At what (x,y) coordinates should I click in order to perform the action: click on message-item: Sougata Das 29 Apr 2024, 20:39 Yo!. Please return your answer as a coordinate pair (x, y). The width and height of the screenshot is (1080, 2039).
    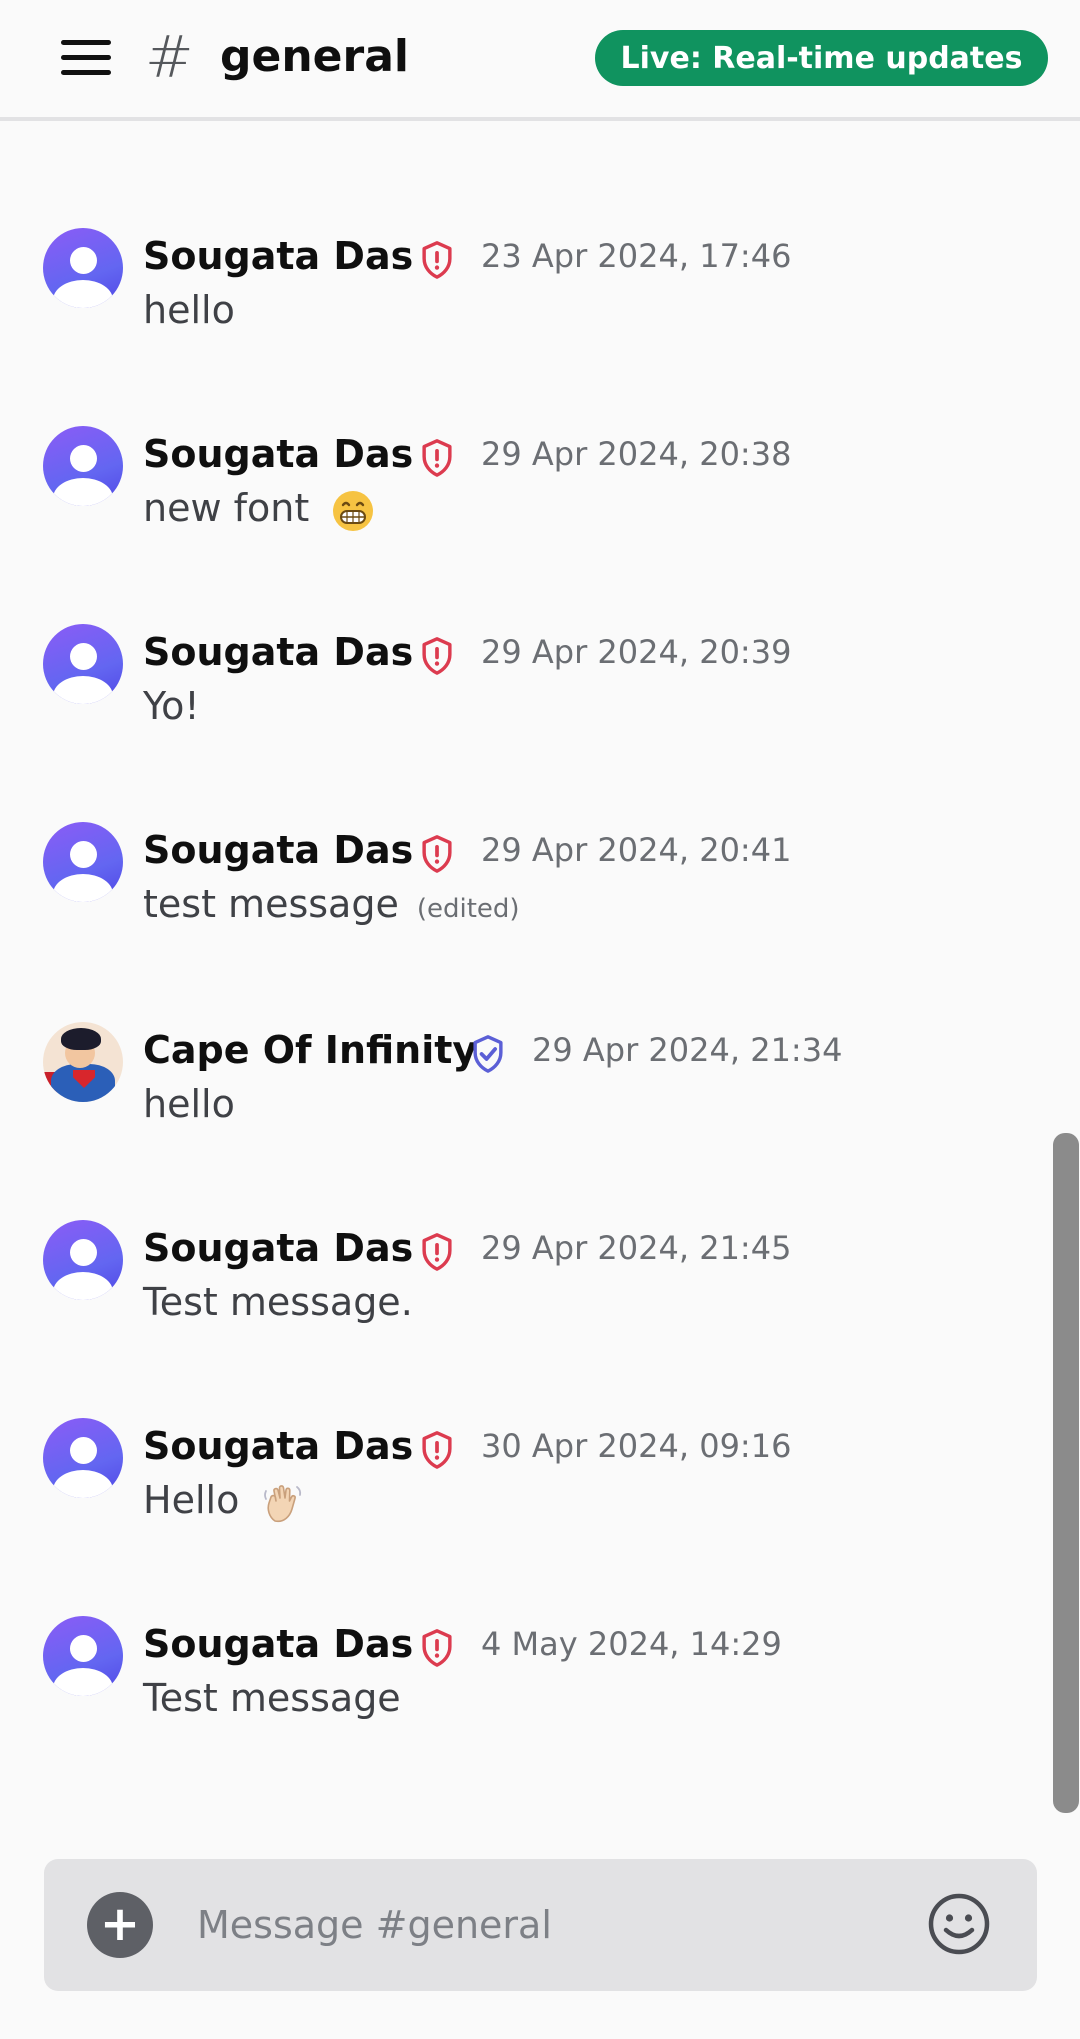
    Looking at the image, I should click on (520, 689).